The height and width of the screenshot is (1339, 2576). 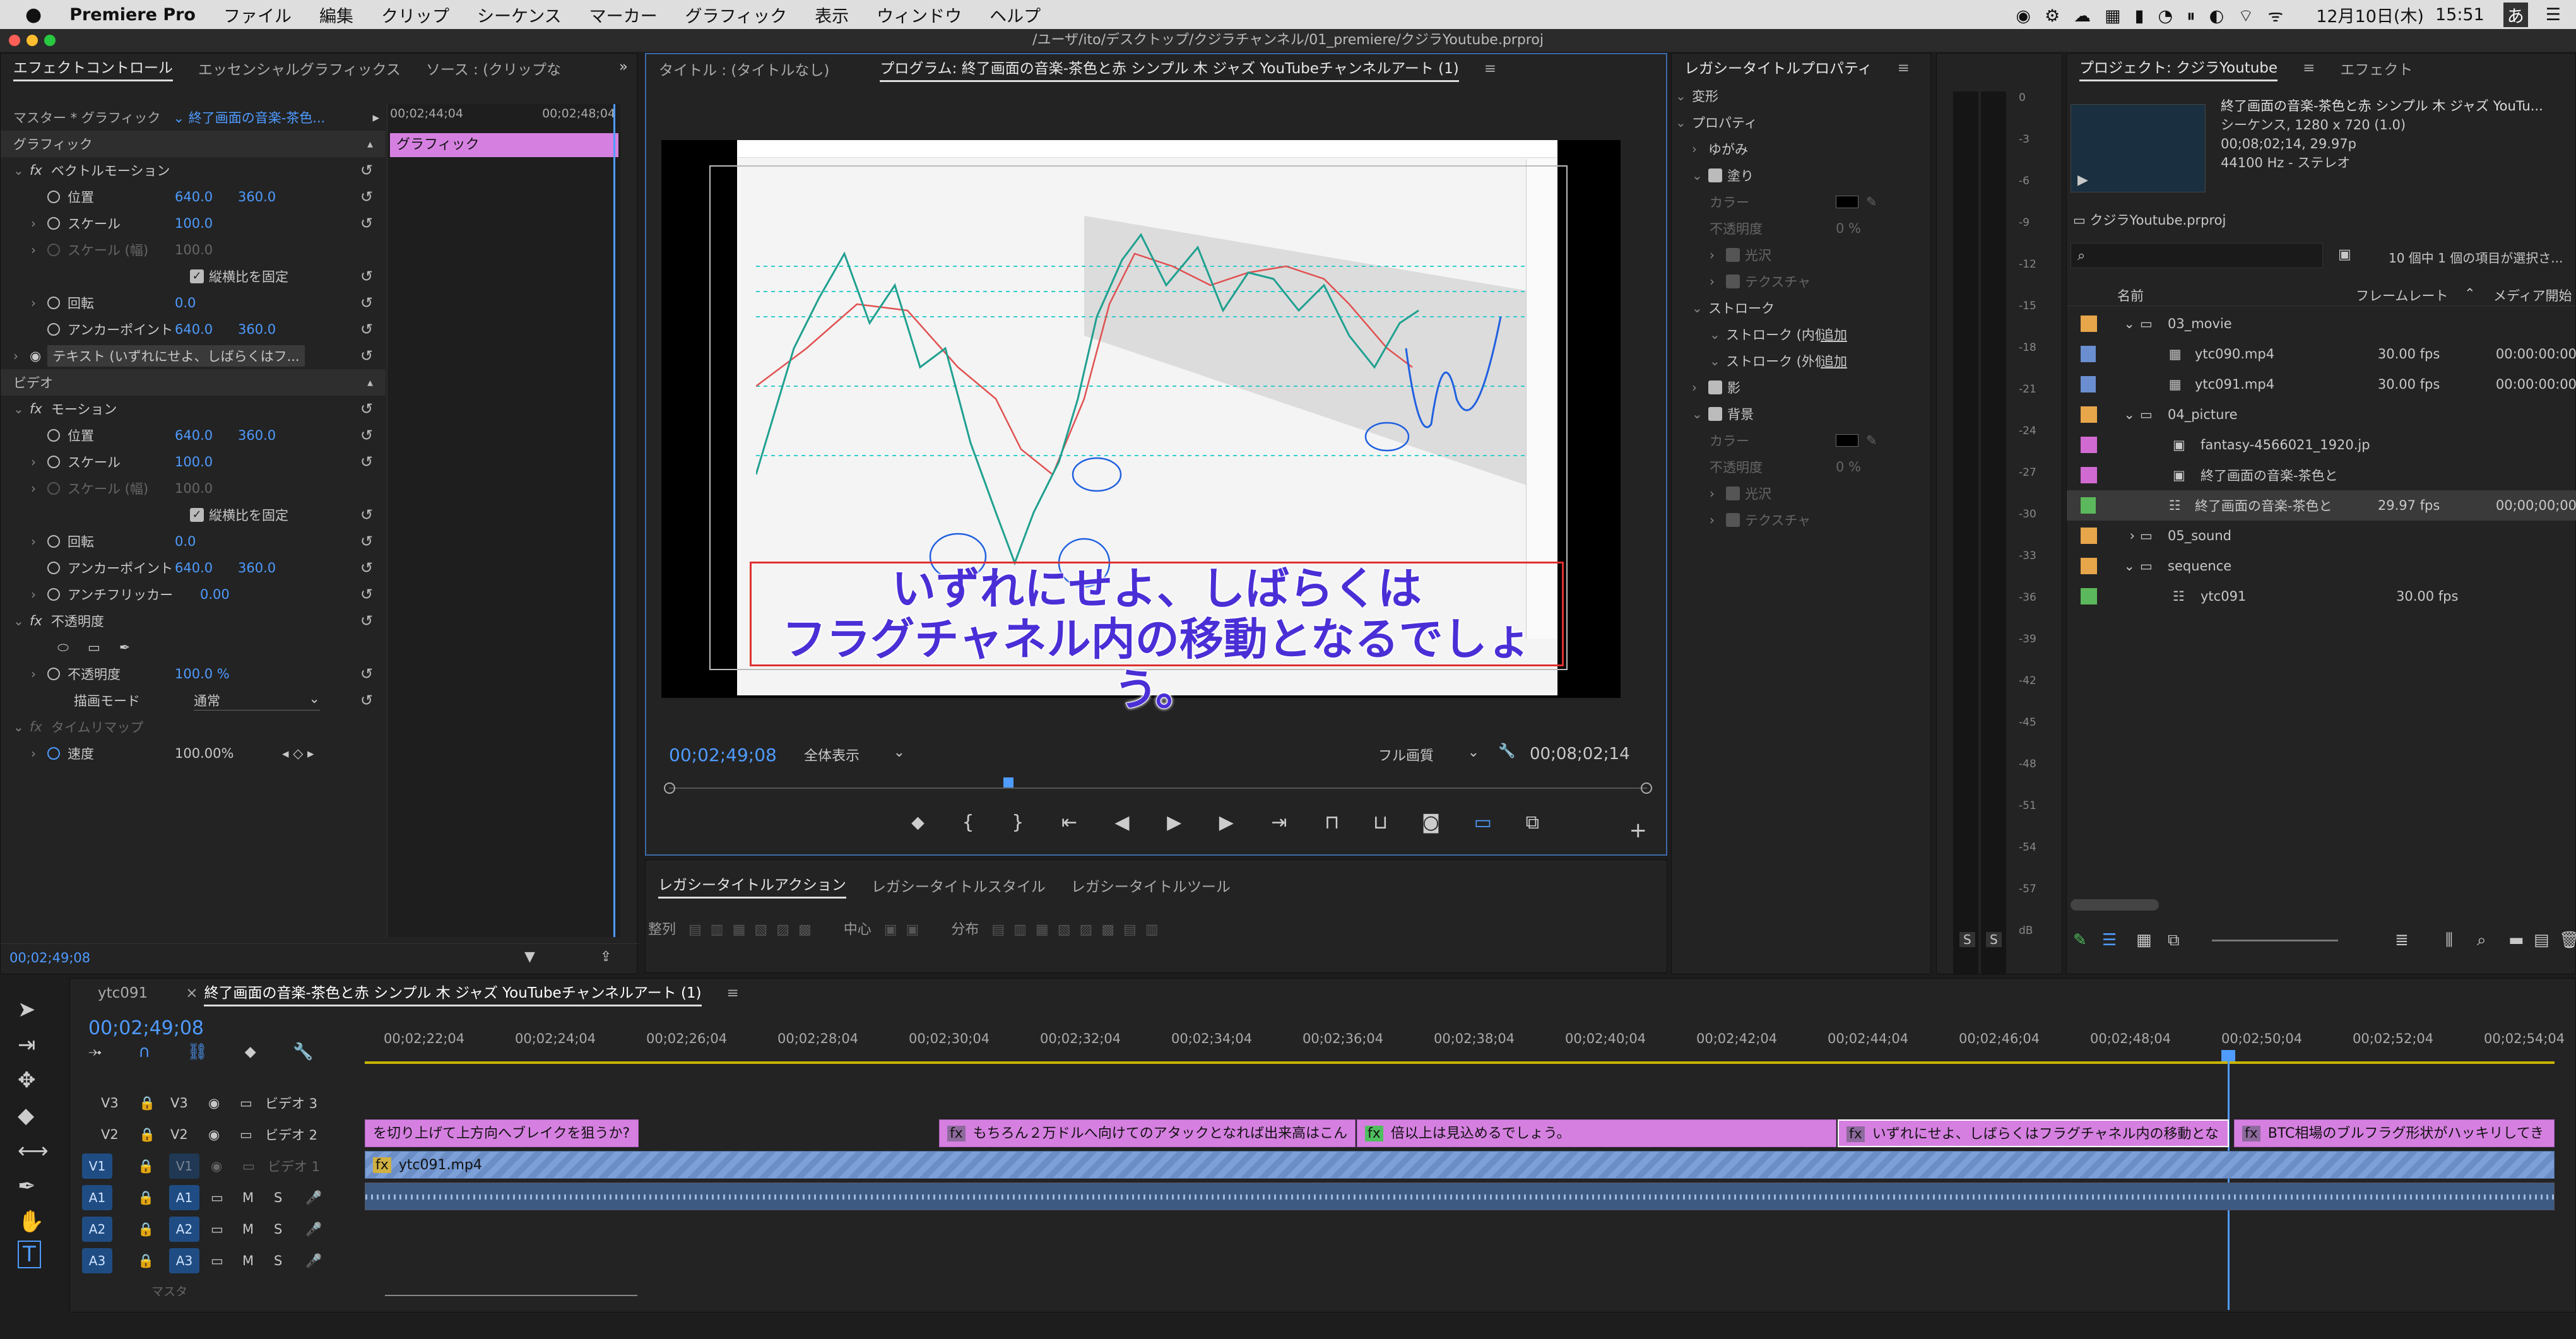 I want to click on apple-menu-icon: ●, so click(x=33, y=15).